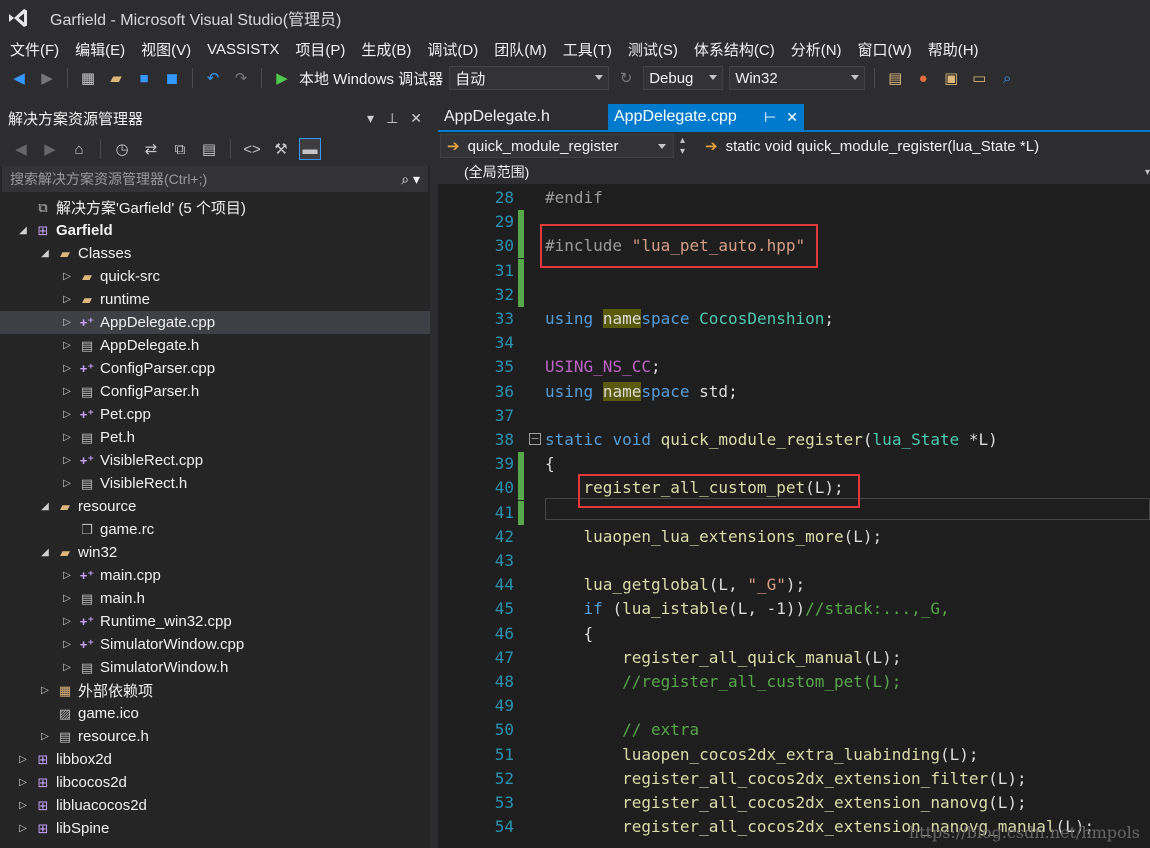  Describe the element at coordinates (557, 146) in the screenshot. I see `function-combo: ➔ quick_module_register` at that location.